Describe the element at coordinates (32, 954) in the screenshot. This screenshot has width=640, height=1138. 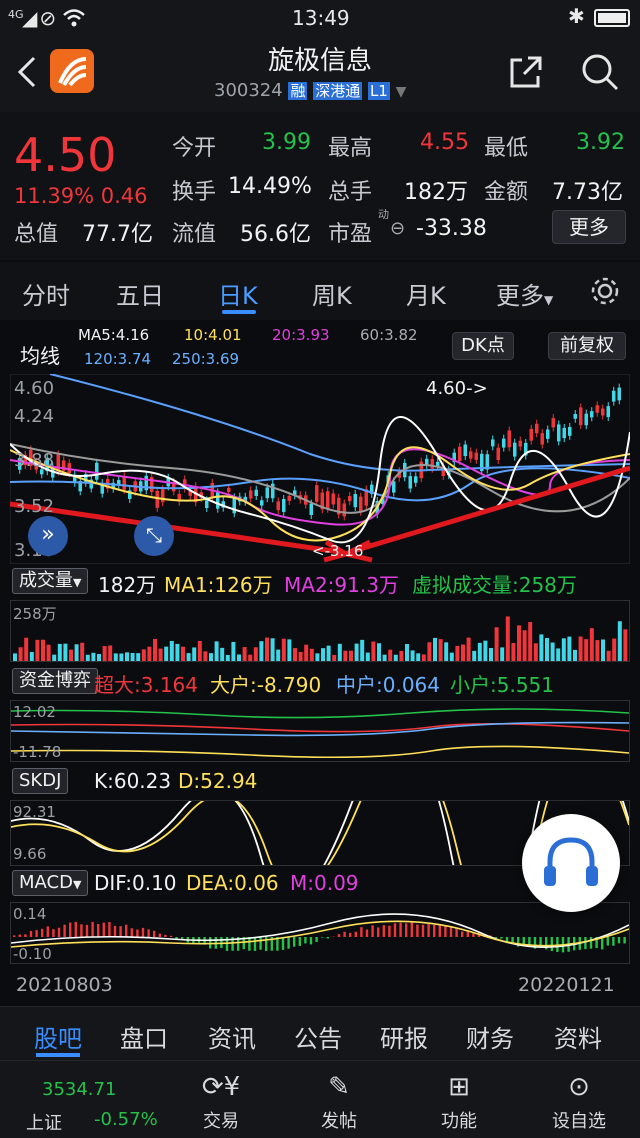
I see `macd-axis-bottom: -0.10` at that location.